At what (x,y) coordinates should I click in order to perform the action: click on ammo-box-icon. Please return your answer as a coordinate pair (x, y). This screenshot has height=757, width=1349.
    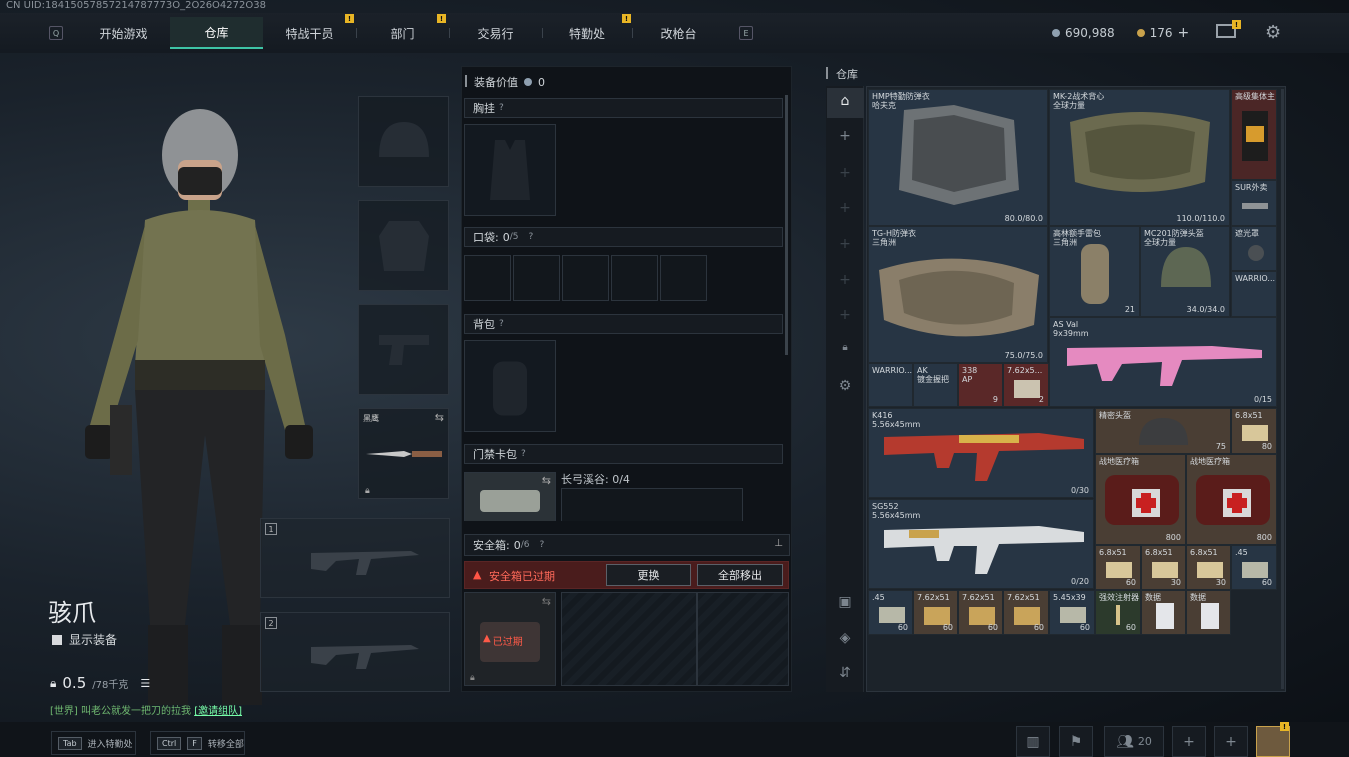
    Looking at the image, I should click on (1210, 570).